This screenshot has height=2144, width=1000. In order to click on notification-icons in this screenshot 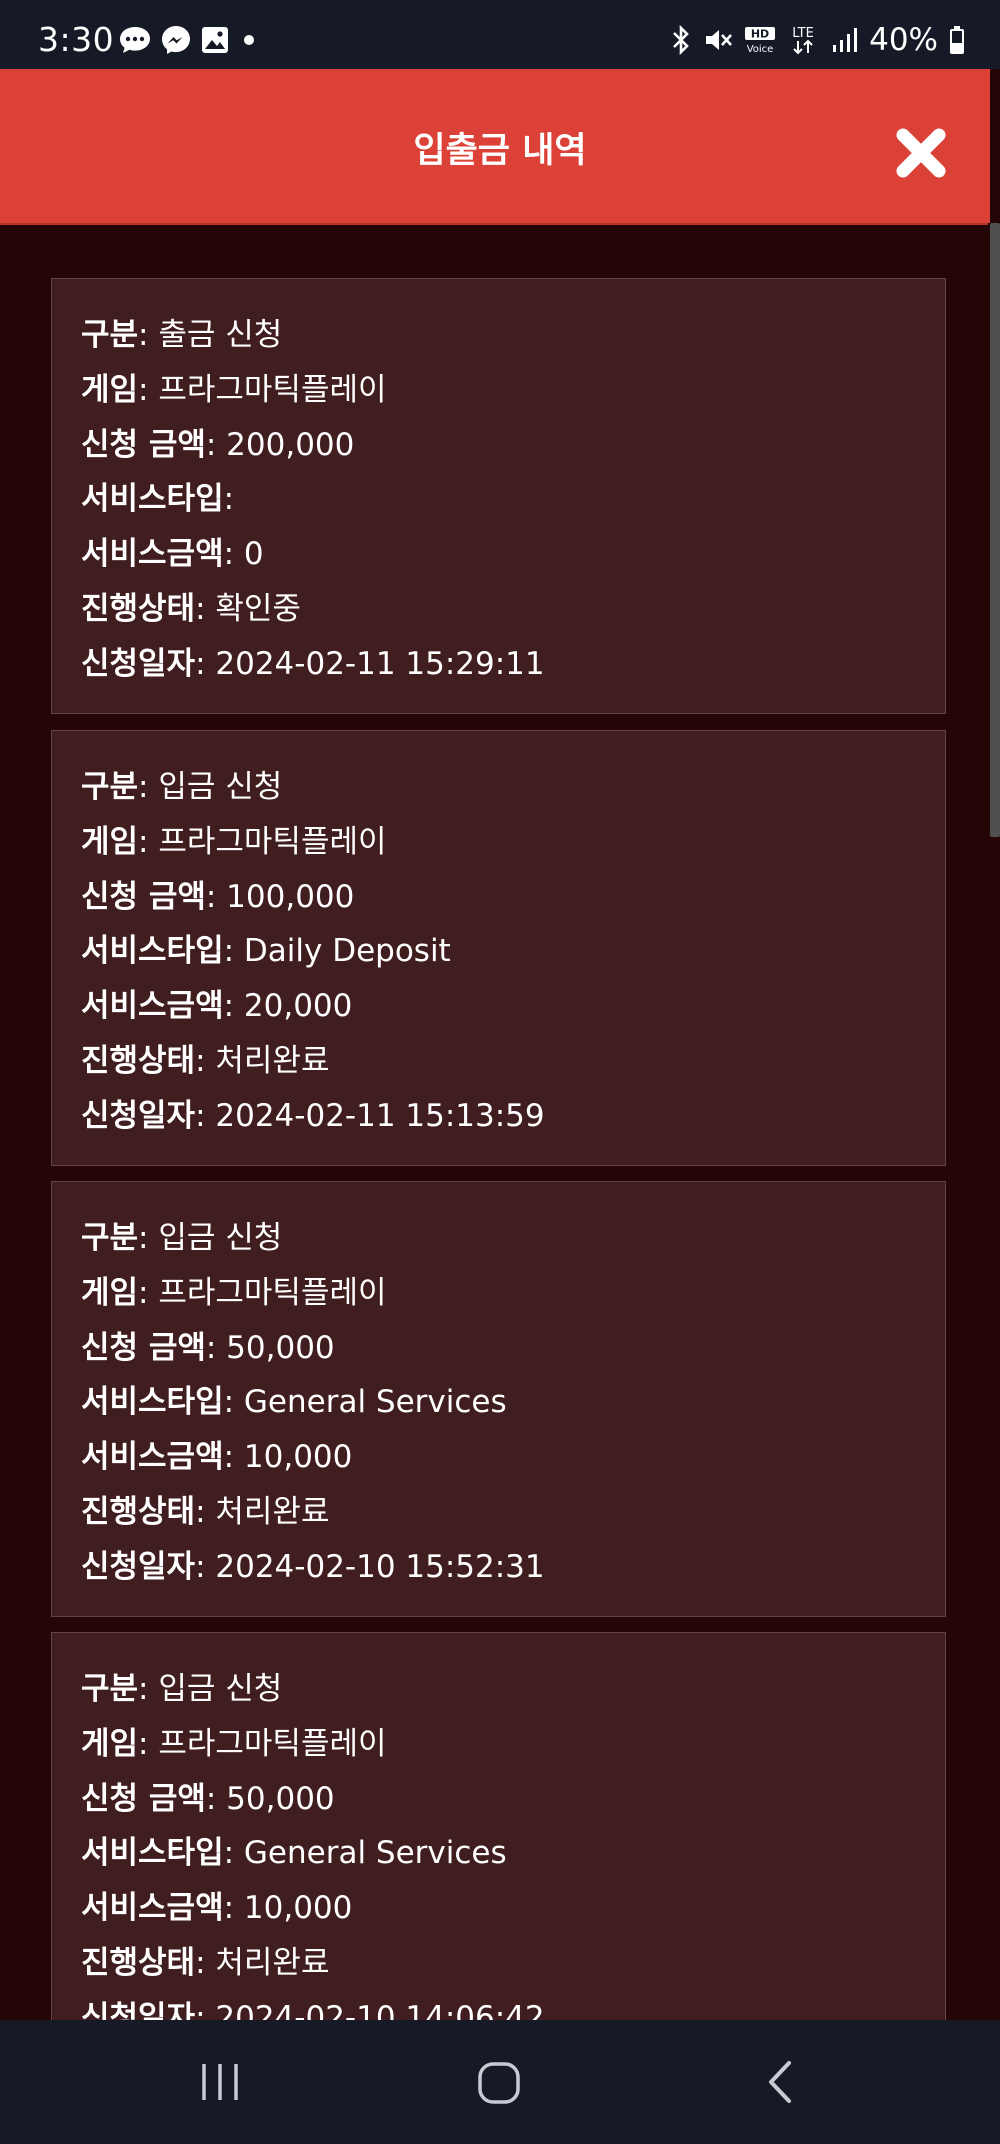, I will do `click(189, 40)`.